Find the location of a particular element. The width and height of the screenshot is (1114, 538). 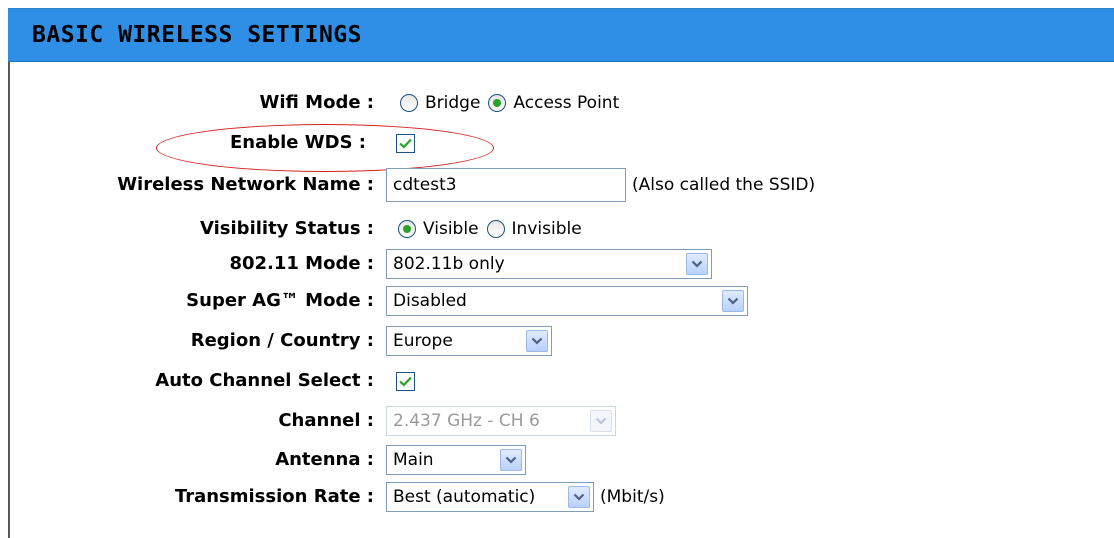

auto-channel-row: Auto Channel Select : is located at coordinates (557, 381).